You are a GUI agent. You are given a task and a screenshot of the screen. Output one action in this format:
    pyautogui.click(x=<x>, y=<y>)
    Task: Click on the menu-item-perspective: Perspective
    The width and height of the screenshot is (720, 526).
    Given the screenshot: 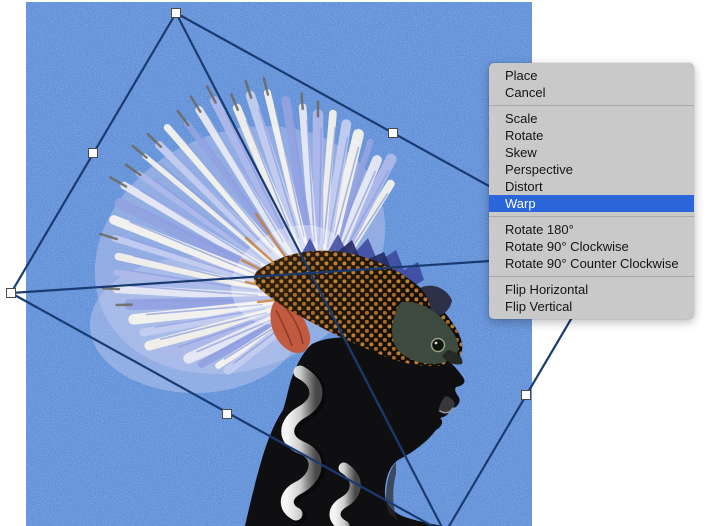 What is the action you would take?
    pyautogui.click(x=591, y=169)
    